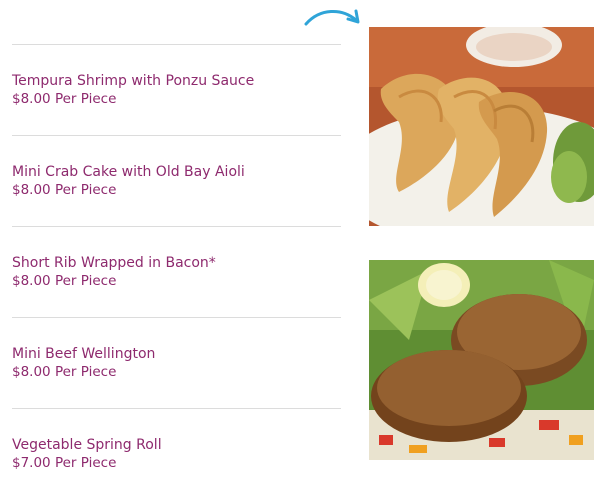 Image resolution: width=608 pixels, height=499 pixels. I want to click on crab-cake-photo, so click(481, 360).